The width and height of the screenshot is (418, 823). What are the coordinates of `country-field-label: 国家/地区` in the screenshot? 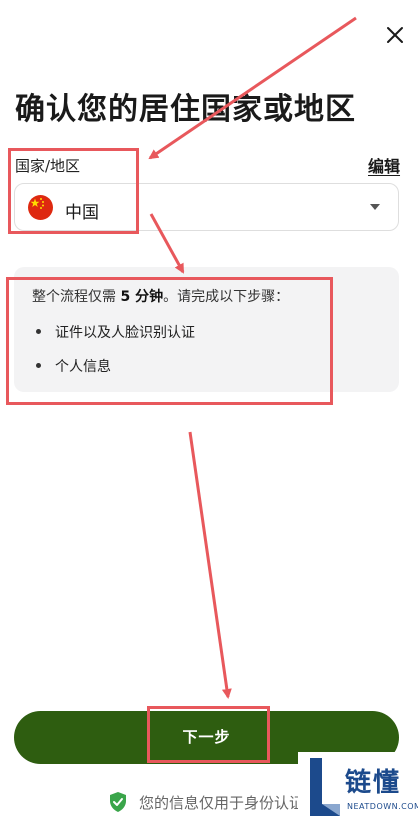 It's located at (48, 166).